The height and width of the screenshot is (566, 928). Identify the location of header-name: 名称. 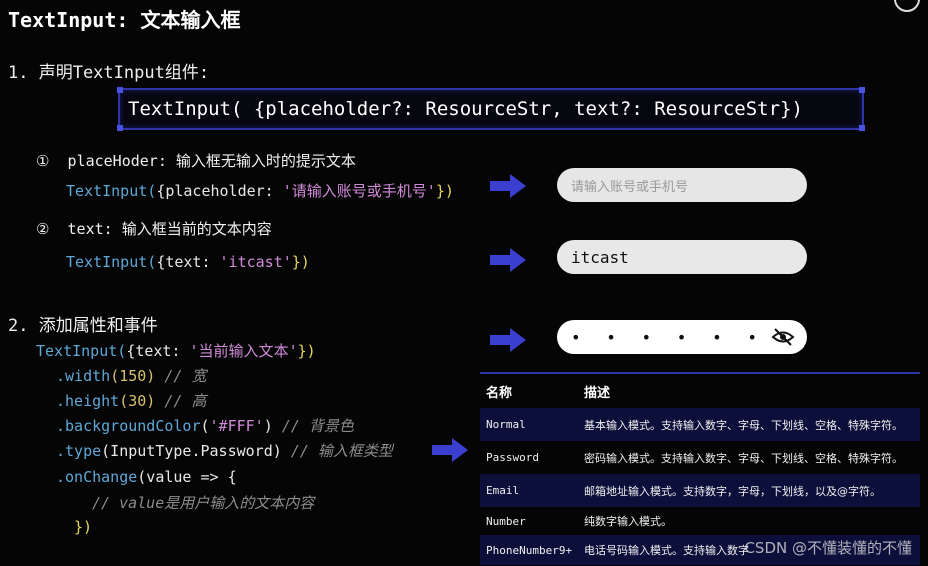
(499, 393).